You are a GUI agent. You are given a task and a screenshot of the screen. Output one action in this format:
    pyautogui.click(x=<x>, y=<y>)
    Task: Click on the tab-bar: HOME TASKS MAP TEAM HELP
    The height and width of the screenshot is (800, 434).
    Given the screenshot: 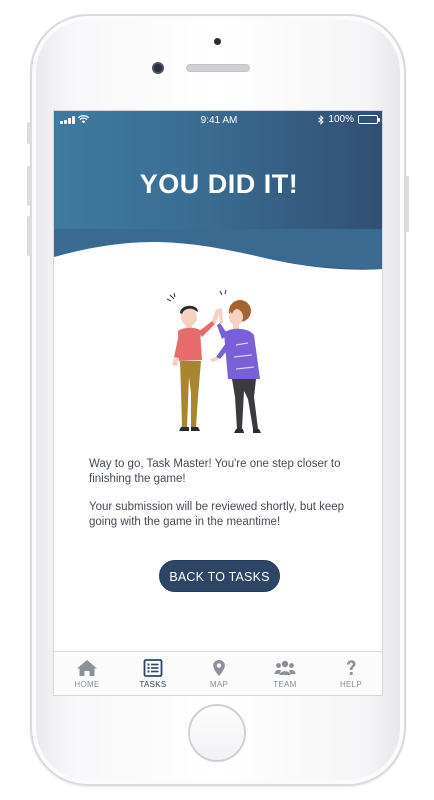 What is the action you would take?
    pyautogui.click(x=218, y=673)
    